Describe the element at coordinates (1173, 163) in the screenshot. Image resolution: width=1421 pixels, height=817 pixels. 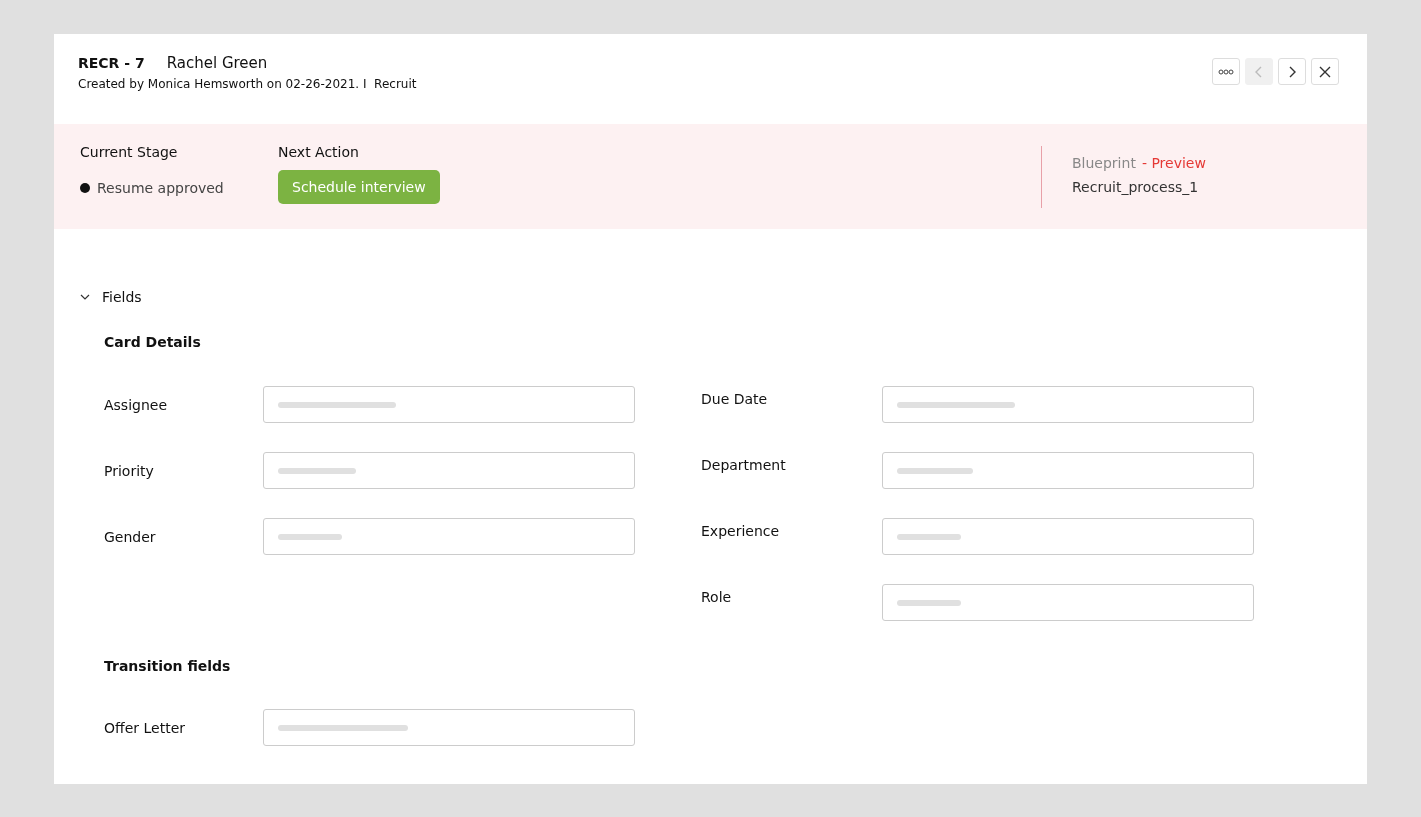
I see `preview-tag: - Preview` at that location.